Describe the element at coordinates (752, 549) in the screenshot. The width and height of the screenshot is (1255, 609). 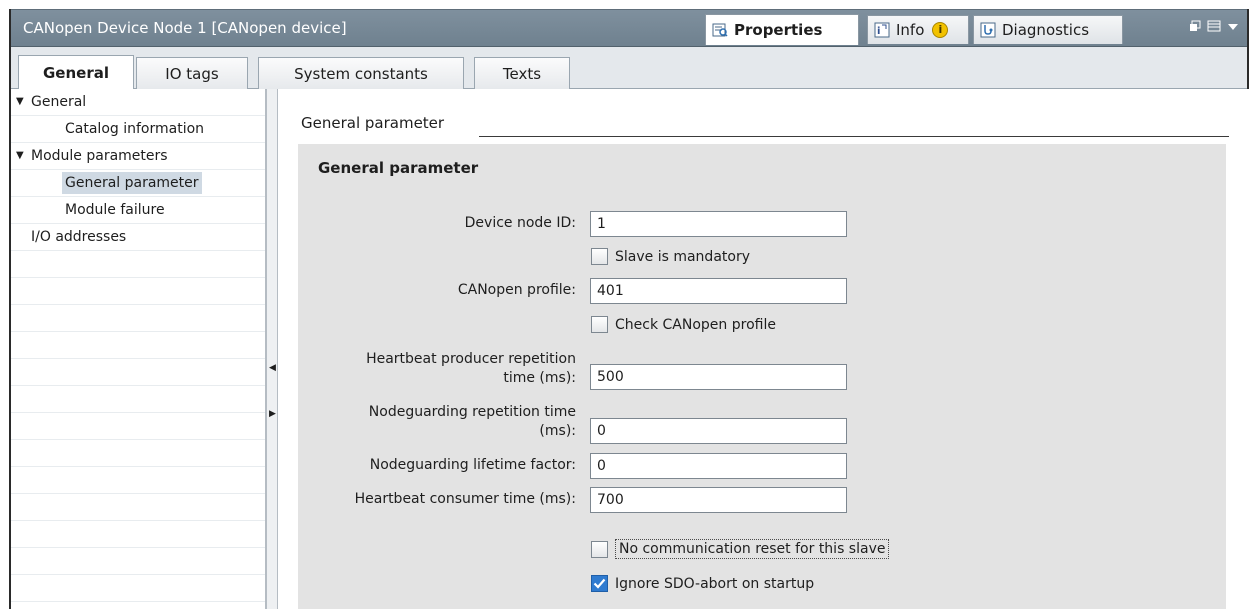
I see `checkbox-label: No communication reset for this slave` at that location.